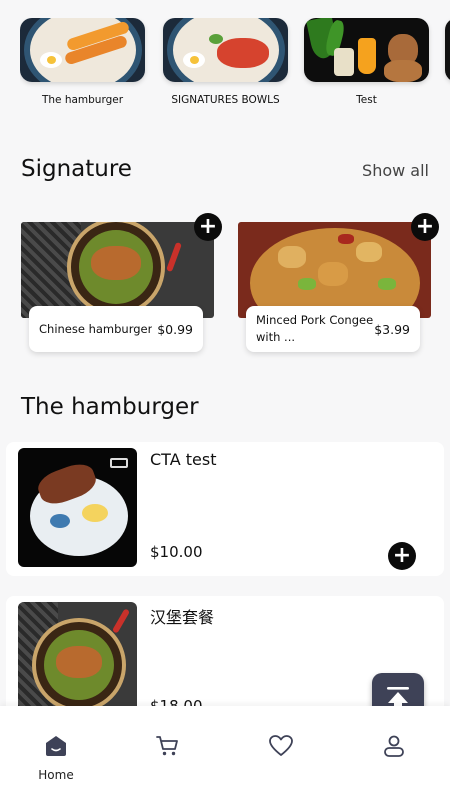  I want to click on category-carousel: The hamburger SIGNATURES BOWLS Test, so click(235, 68).